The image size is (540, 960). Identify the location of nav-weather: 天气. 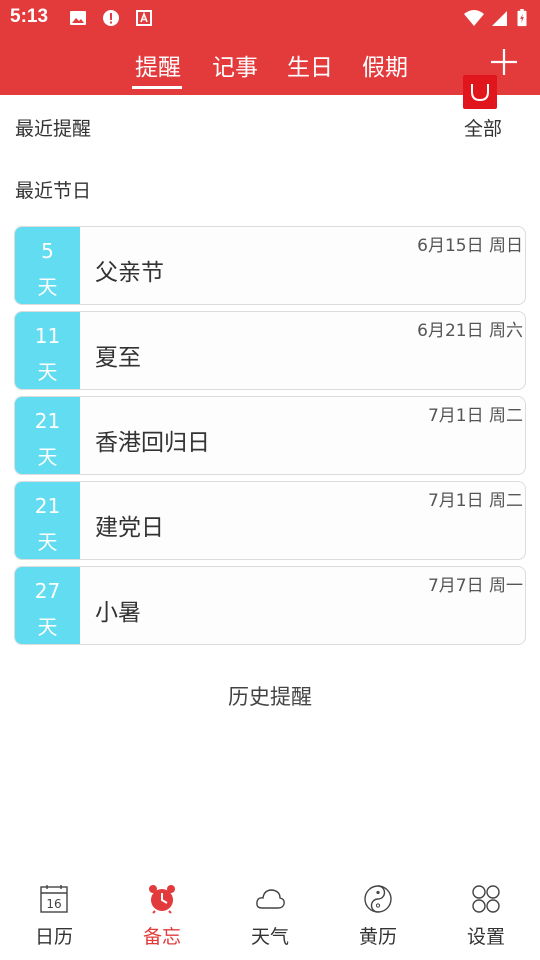
(270, 916).